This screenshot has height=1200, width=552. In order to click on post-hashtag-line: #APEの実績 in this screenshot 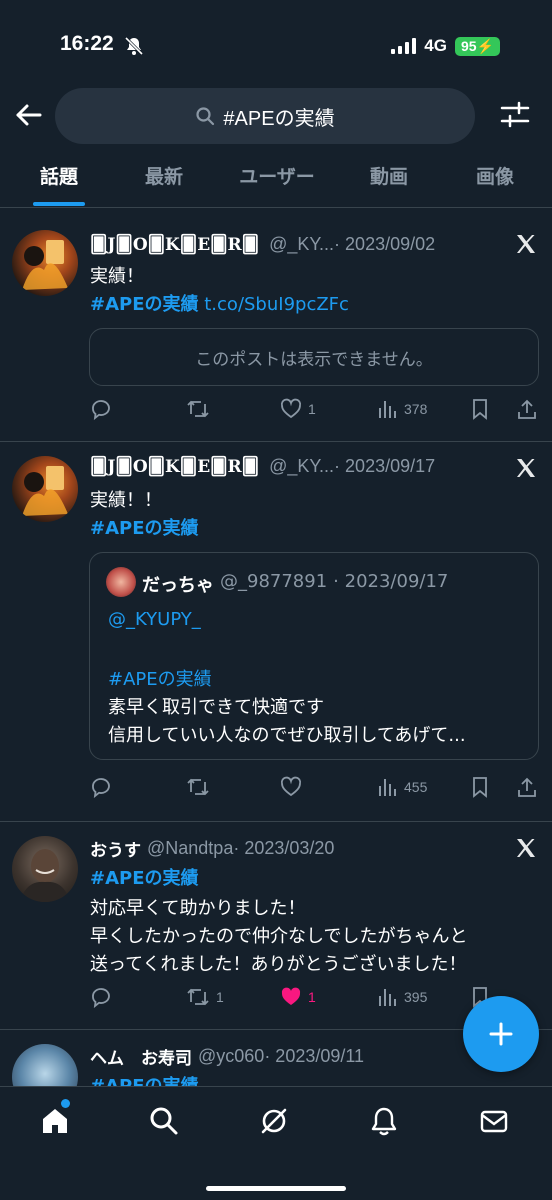, I will do `click(144, 527)`.